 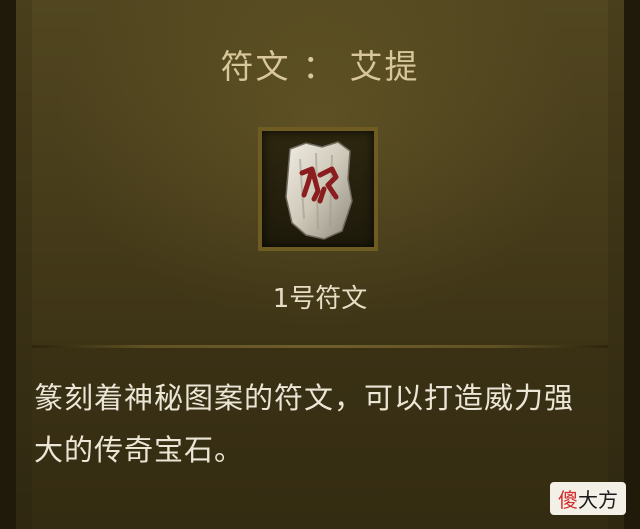 I want to click on title-name: 艾提, so click(x=384, y=66).